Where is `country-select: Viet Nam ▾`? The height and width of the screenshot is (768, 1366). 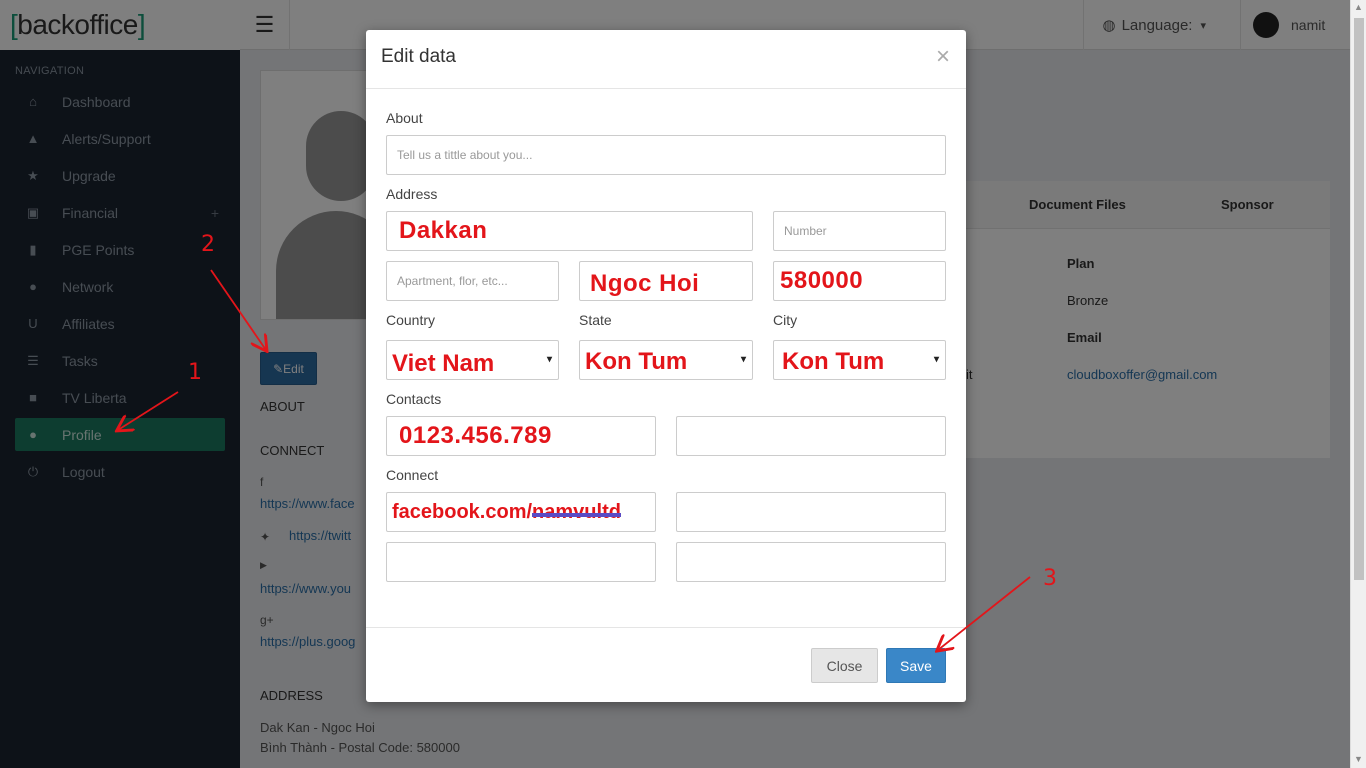
country-select: Viet Nam ▾ is located at coordinates (472, 360).